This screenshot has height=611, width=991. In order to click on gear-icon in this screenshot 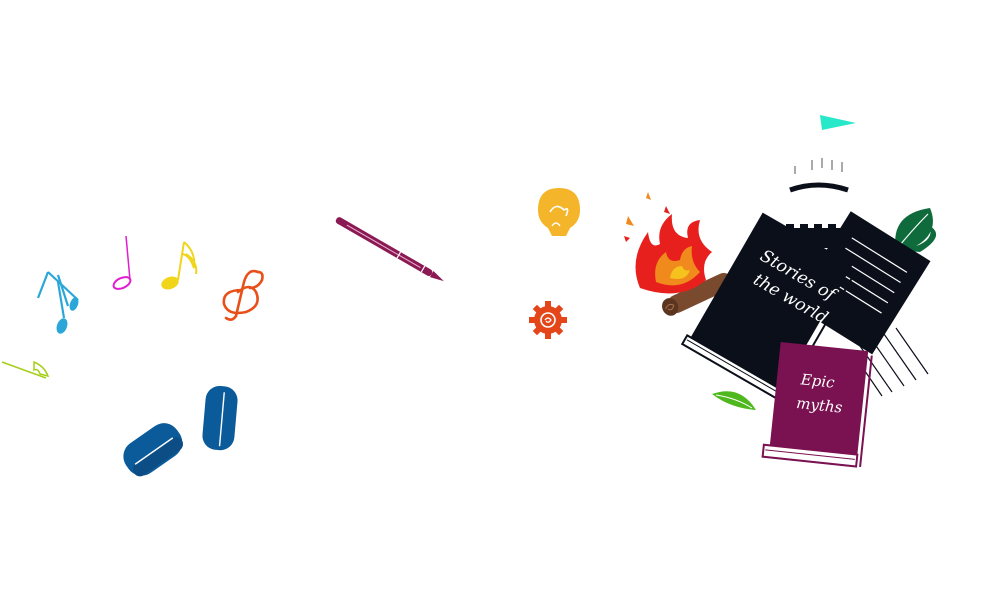, I will do `click(548, 320)`.